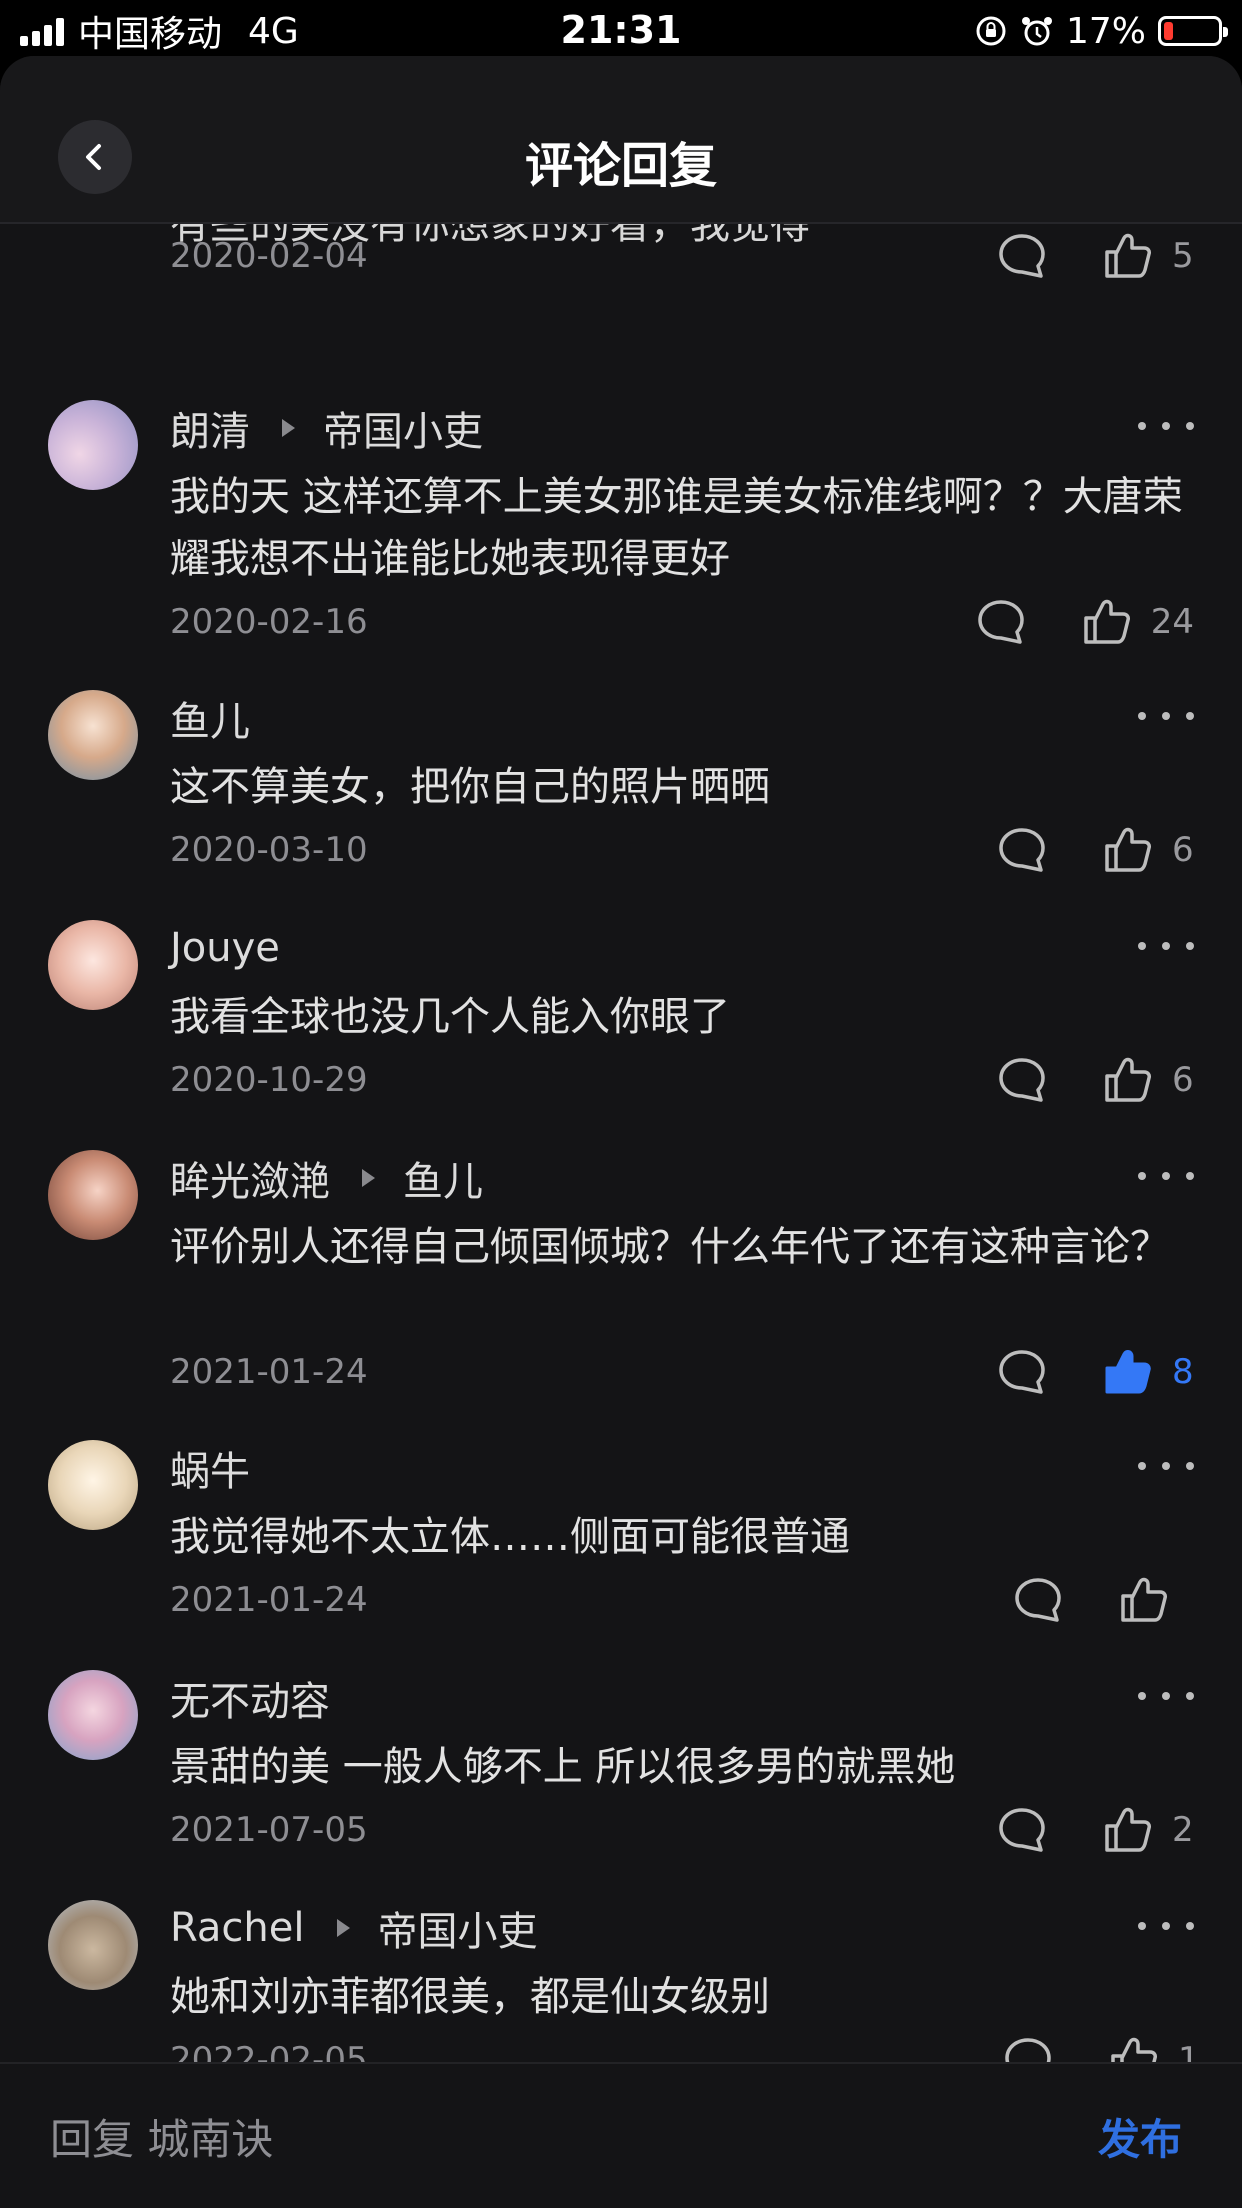 This screenshot has width=1242, height=2208. I want to click on commenter-name: Jouye, so click(225, 948).